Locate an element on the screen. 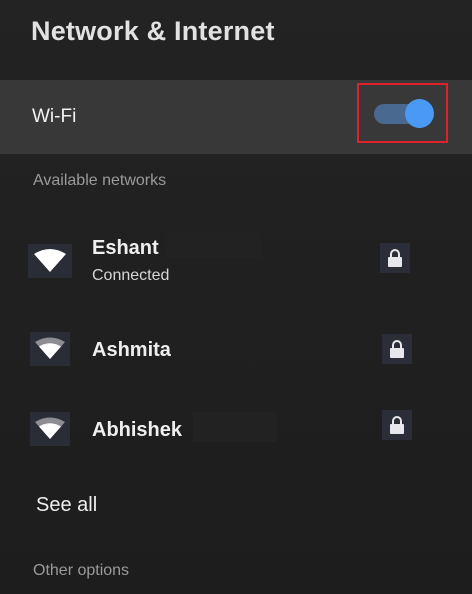  network-item-ashmita: Ashmita is located at coordinates (236, 352).